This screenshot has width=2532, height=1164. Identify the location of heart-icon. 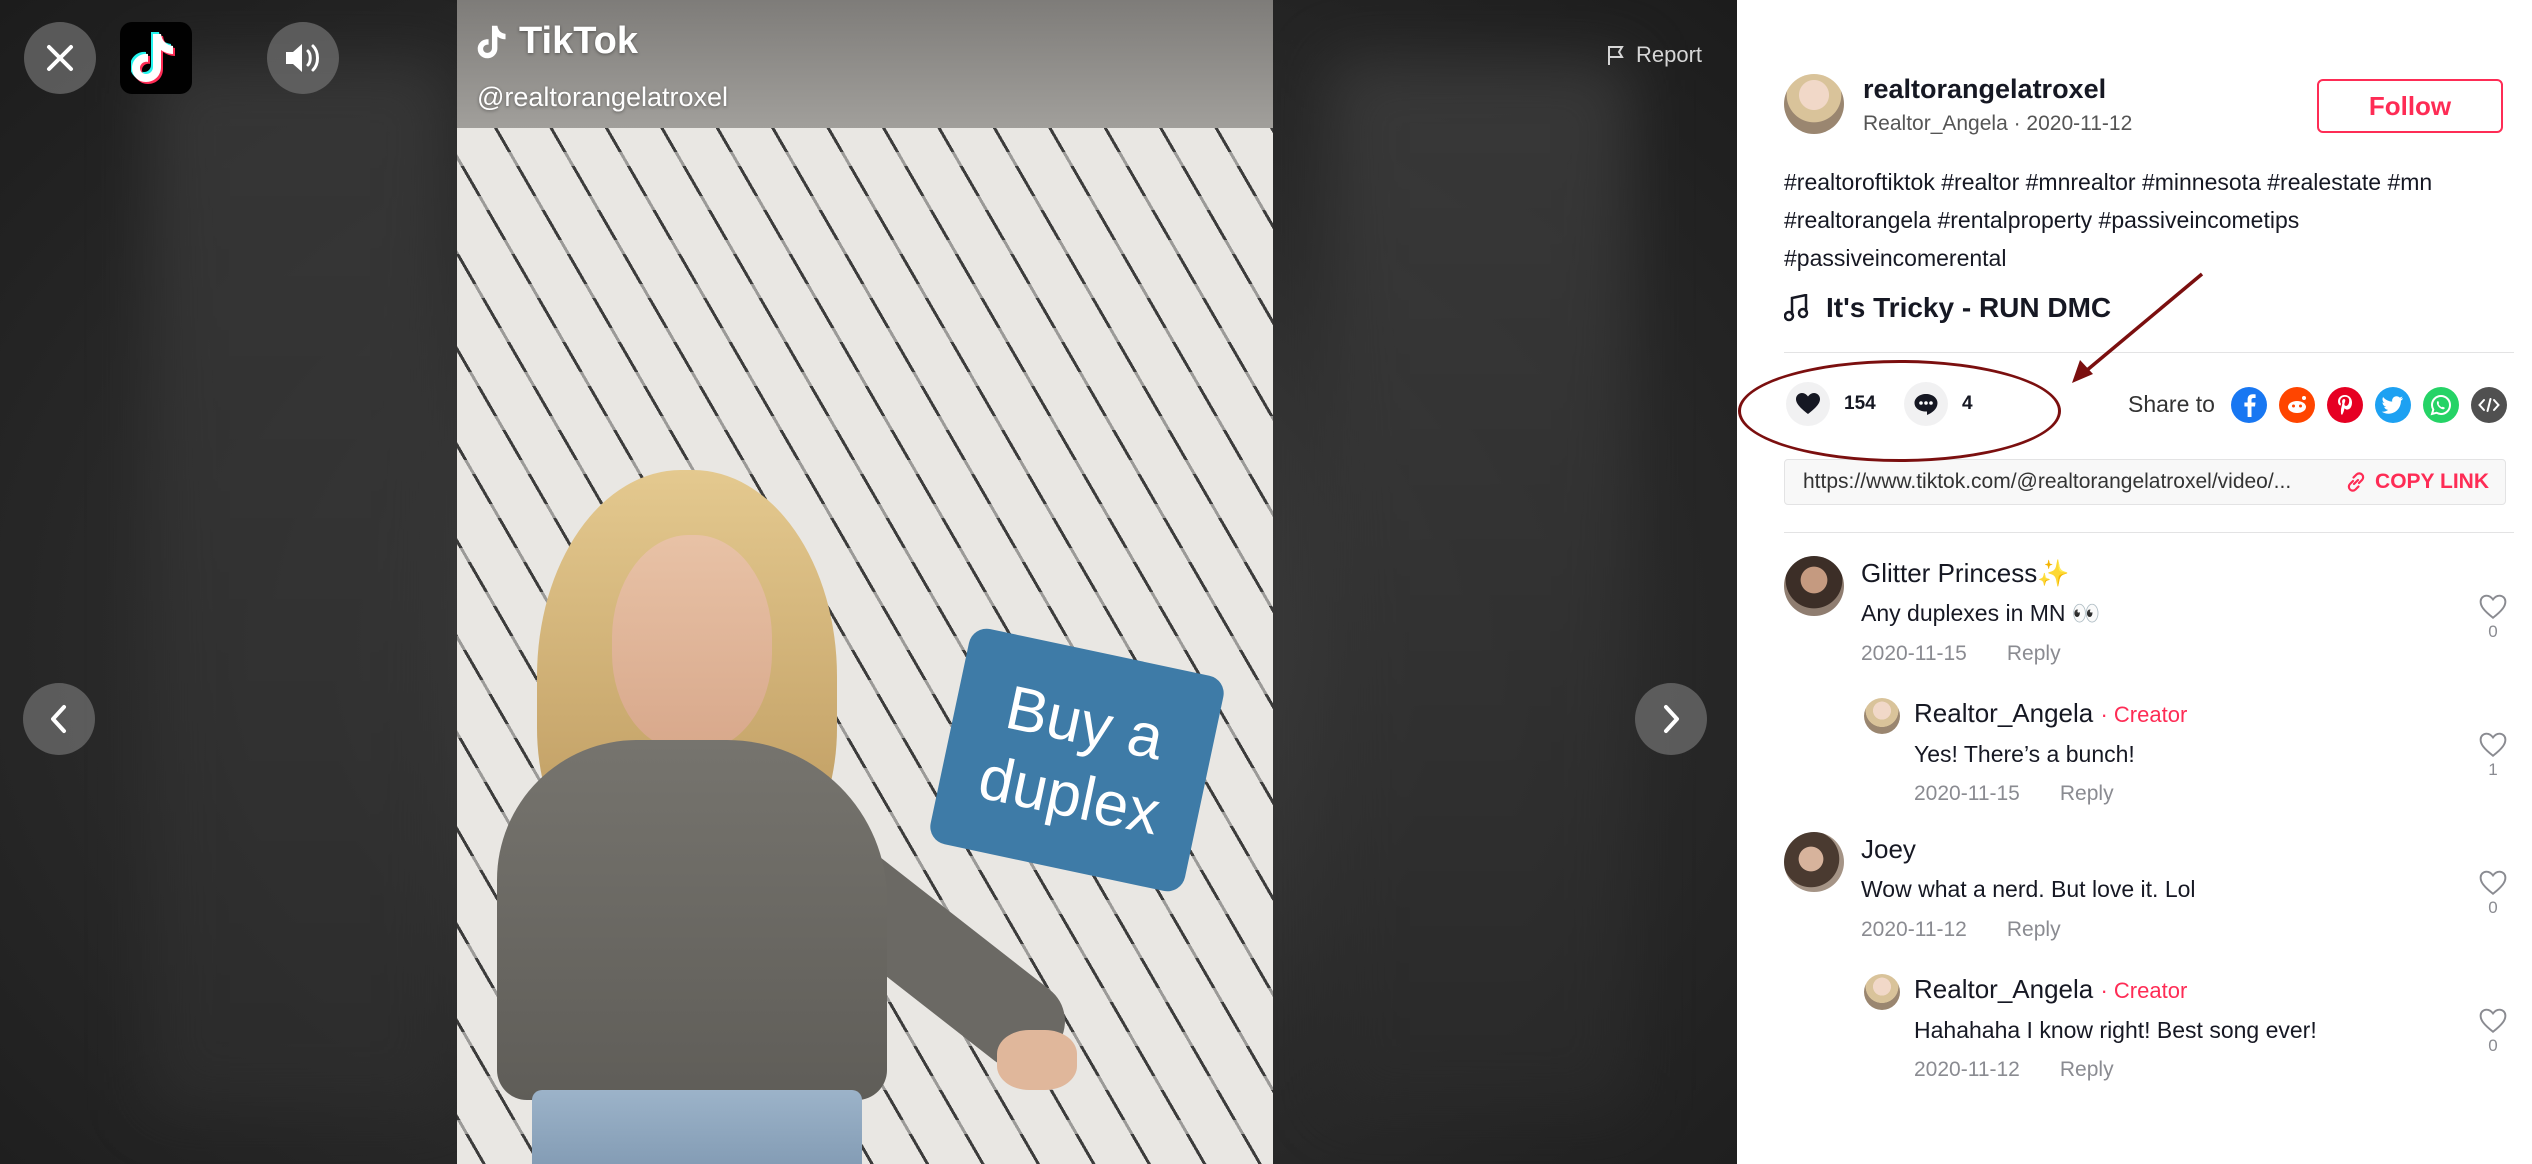
(1808, 403).